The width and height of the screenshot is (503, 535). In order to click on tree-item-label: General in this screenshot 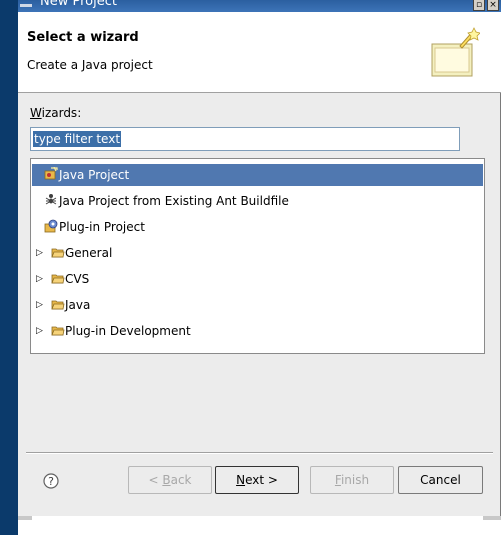, I will do `click(89, 253)`.